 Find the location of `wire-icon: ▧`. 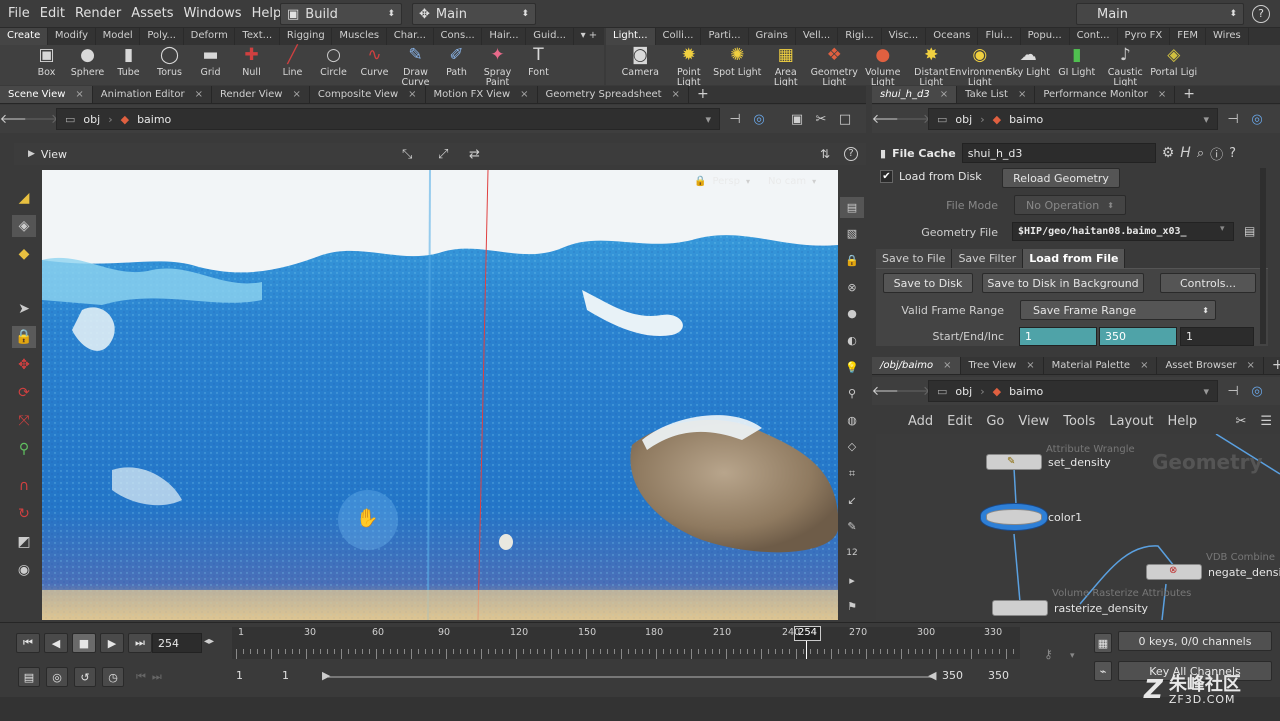

wire-icon: ▧ is located at coordinates (852, 234).